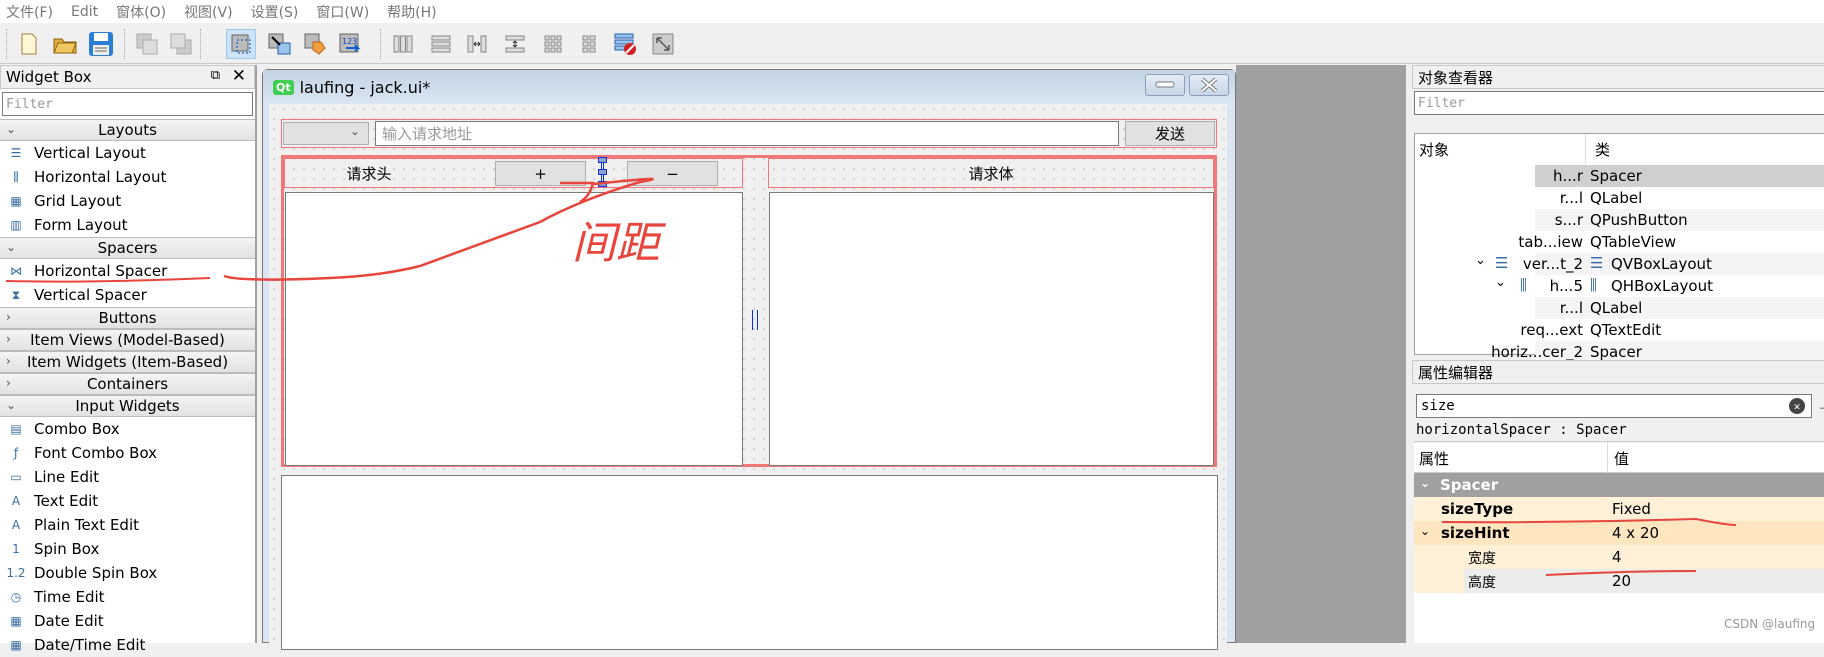  I want to click on watermark: CSDN @laufing, so click(1770, 624).